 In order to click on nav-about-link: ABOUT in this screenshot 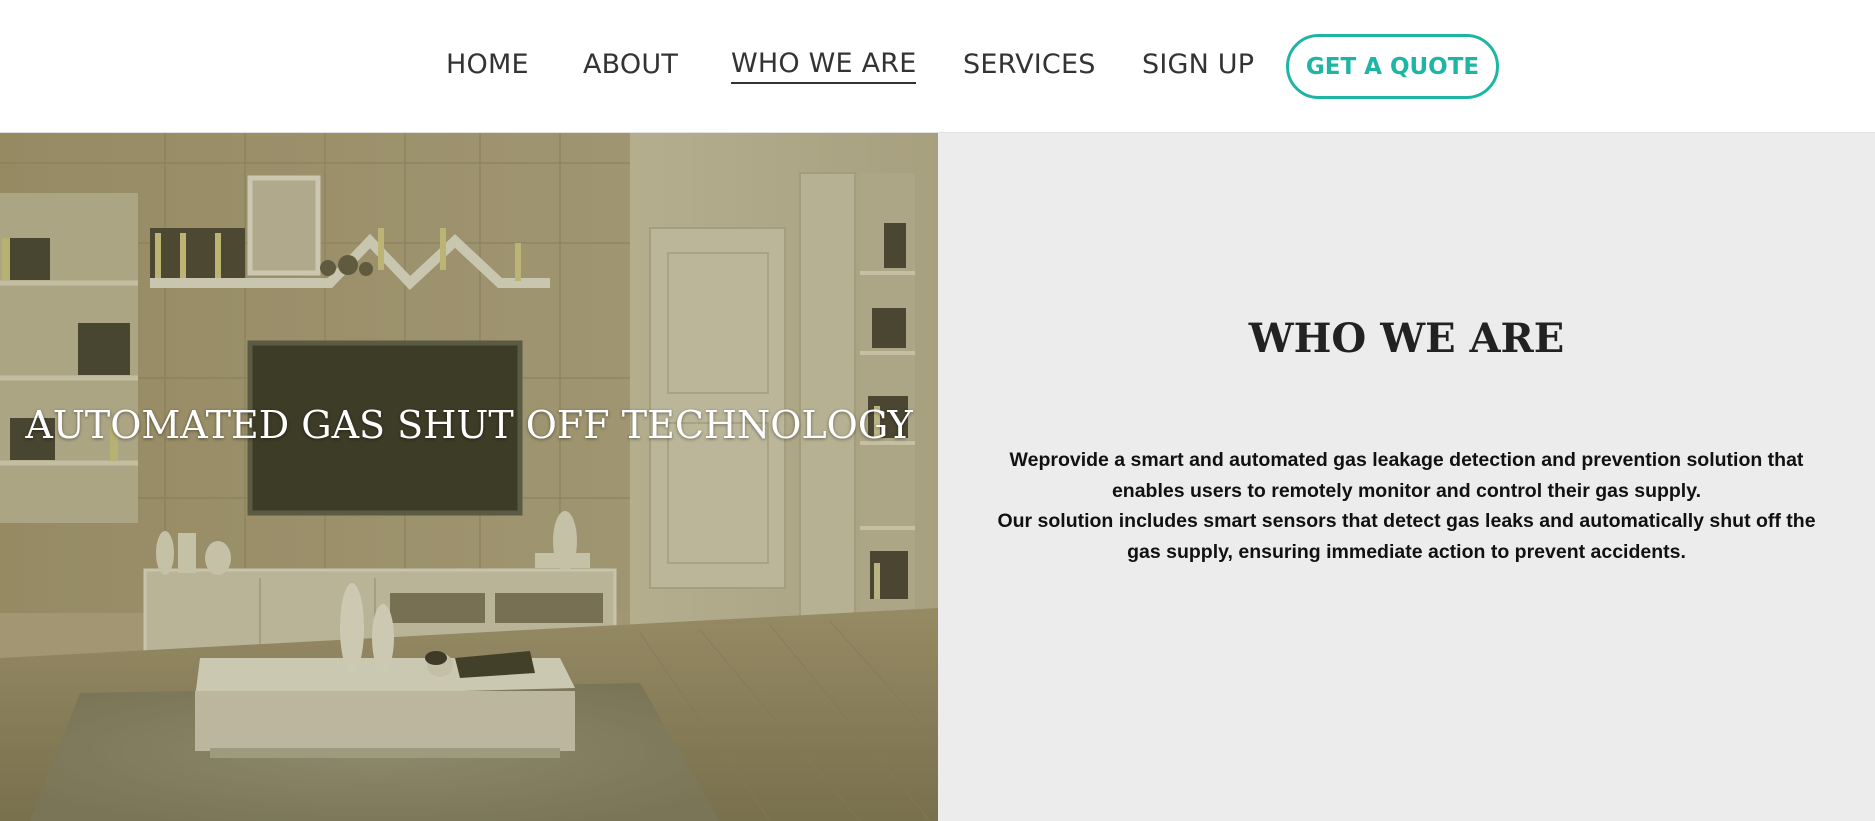, I will do `click(630, 67)`.